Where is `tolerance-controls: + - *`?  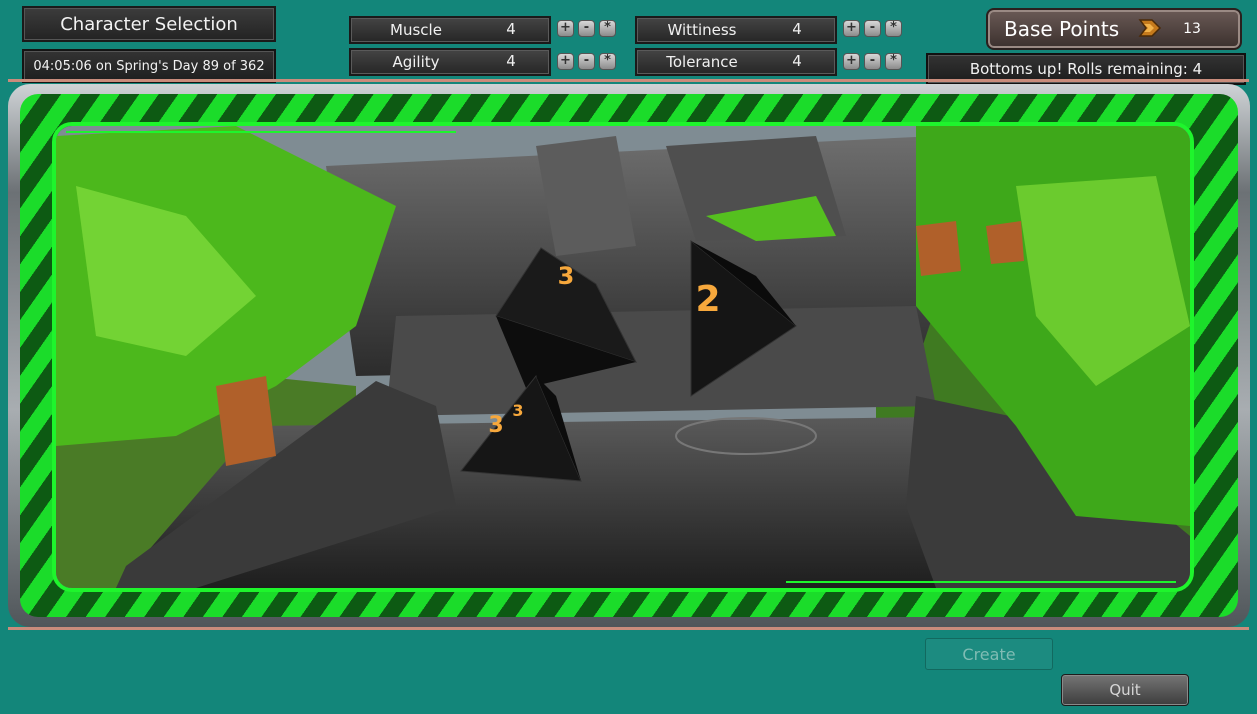
tolerance-controls: + - * is located at coordinates (872, 61).